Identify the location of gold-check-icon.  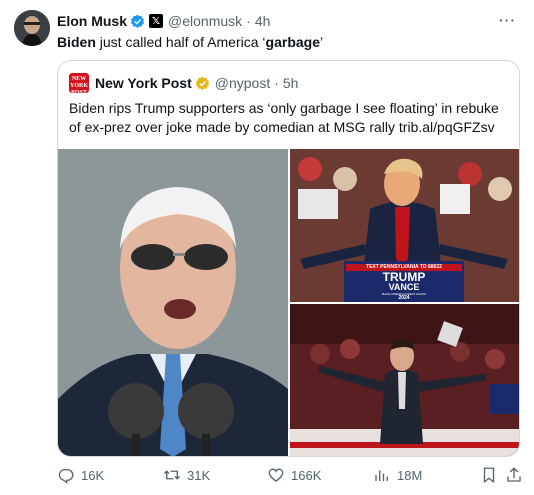
(202, 83).